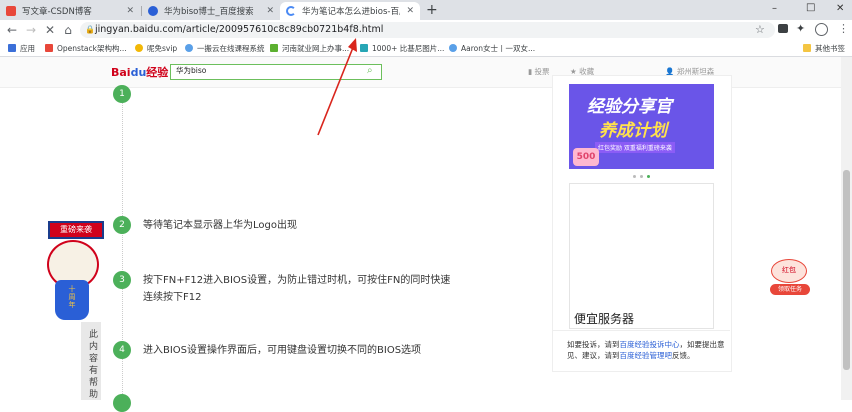 The image size is (852, 412). Describe the element at coordinates (807, 48) in the screenshot. I see `folder-icon` at that location.